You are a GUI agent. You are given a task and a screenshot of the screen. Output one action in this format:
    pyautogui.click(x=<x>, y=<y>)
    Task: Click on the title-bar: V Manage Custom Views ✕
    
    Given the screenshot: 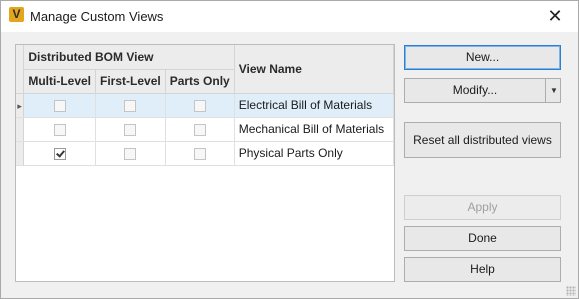 What is the action you would take?
    pyautogui.click(x=289, y=16)
    